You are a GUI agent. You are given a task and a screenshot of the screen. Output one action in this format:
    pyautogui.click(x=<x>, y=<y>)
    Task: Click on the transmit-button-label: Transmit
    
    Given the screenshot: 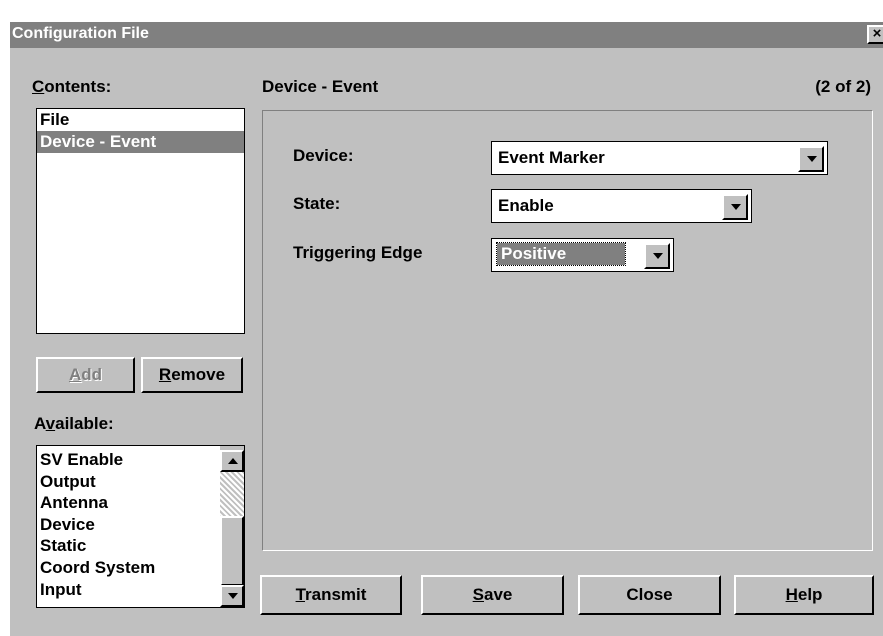 What is the action you would take?
    pyautogui.click(x=331, y=594)
    